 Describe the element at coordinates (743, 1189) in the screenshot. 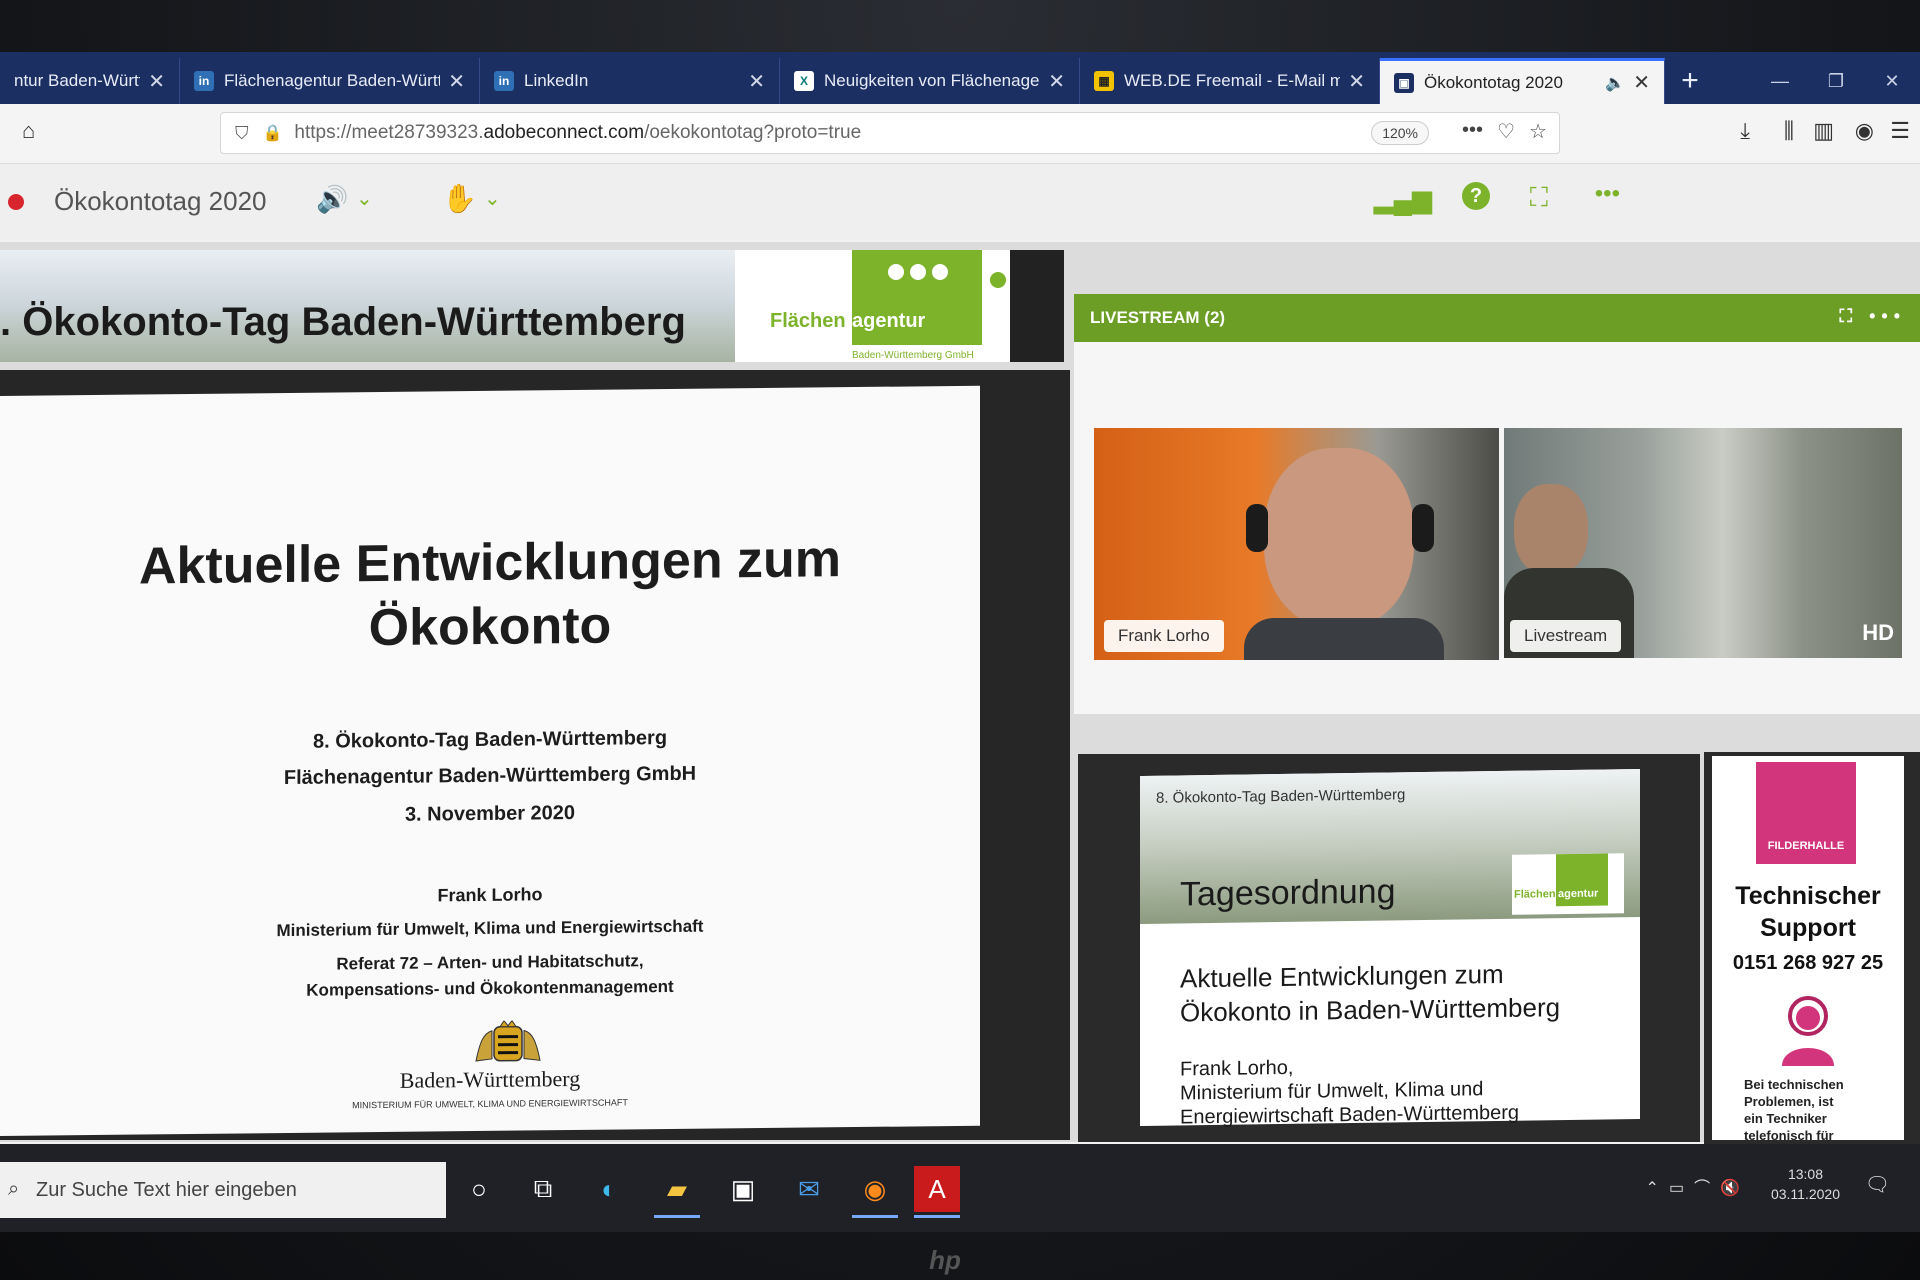

I see `store-icon: ▣` at that location.